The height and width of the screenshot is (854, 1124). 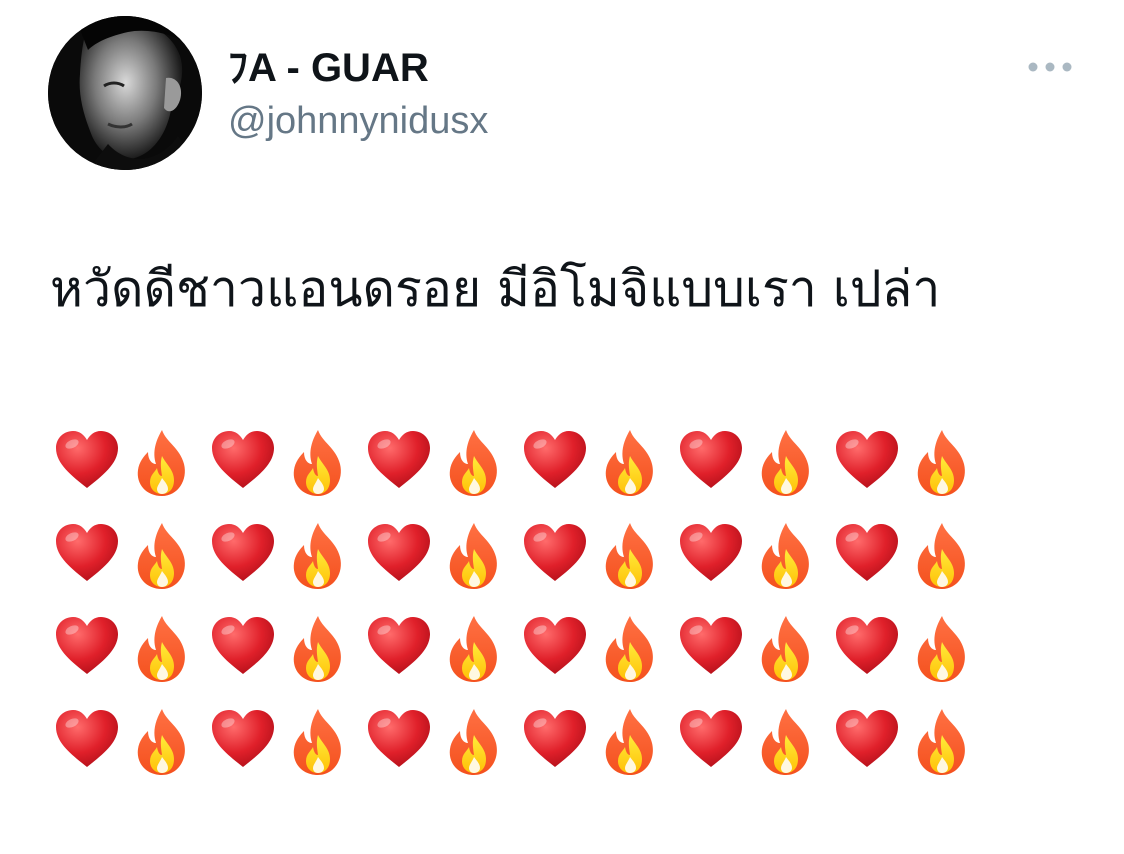 I want to click on avatar, so click(x=125, y=93).